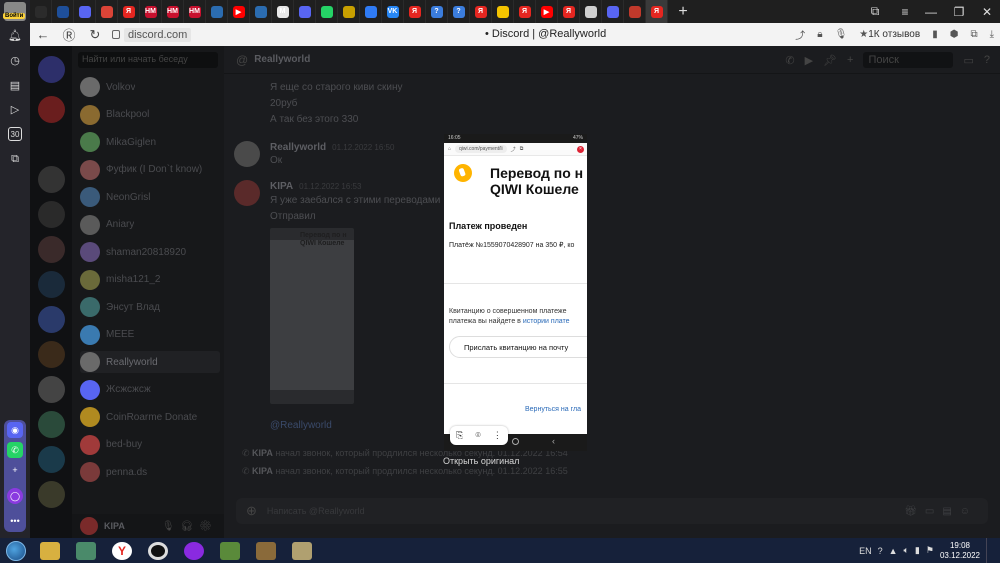  I want to click on more-icon: •••, so click(15, 521).